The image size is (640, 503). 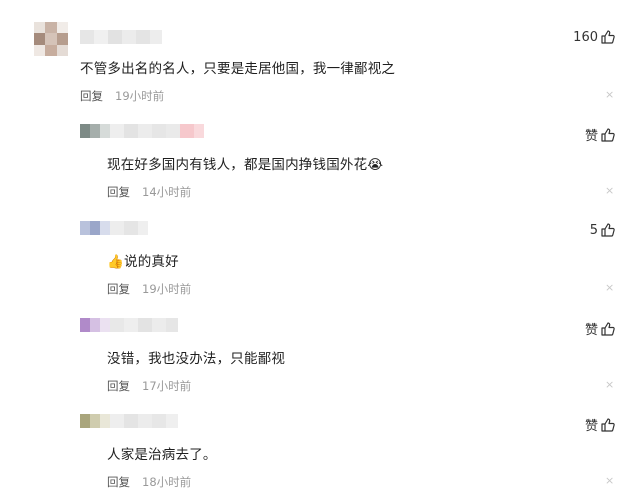 I want to click on like-count: 5, so click(x=593, y=230).